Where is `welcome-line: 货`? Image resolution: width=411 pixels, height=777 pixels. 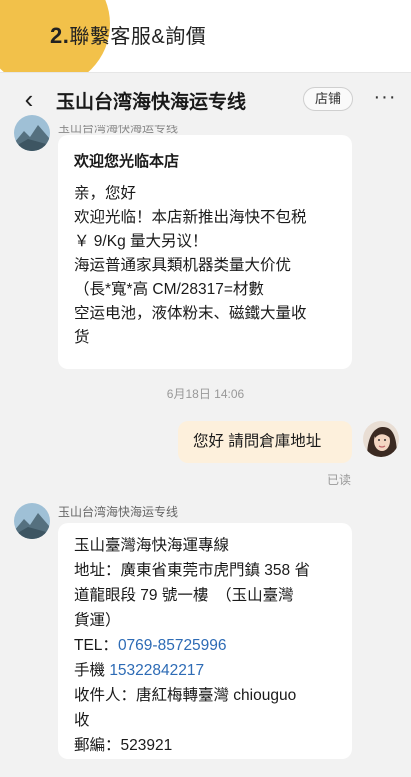
welcome-line: 货 is located at coordinates (82, 337).